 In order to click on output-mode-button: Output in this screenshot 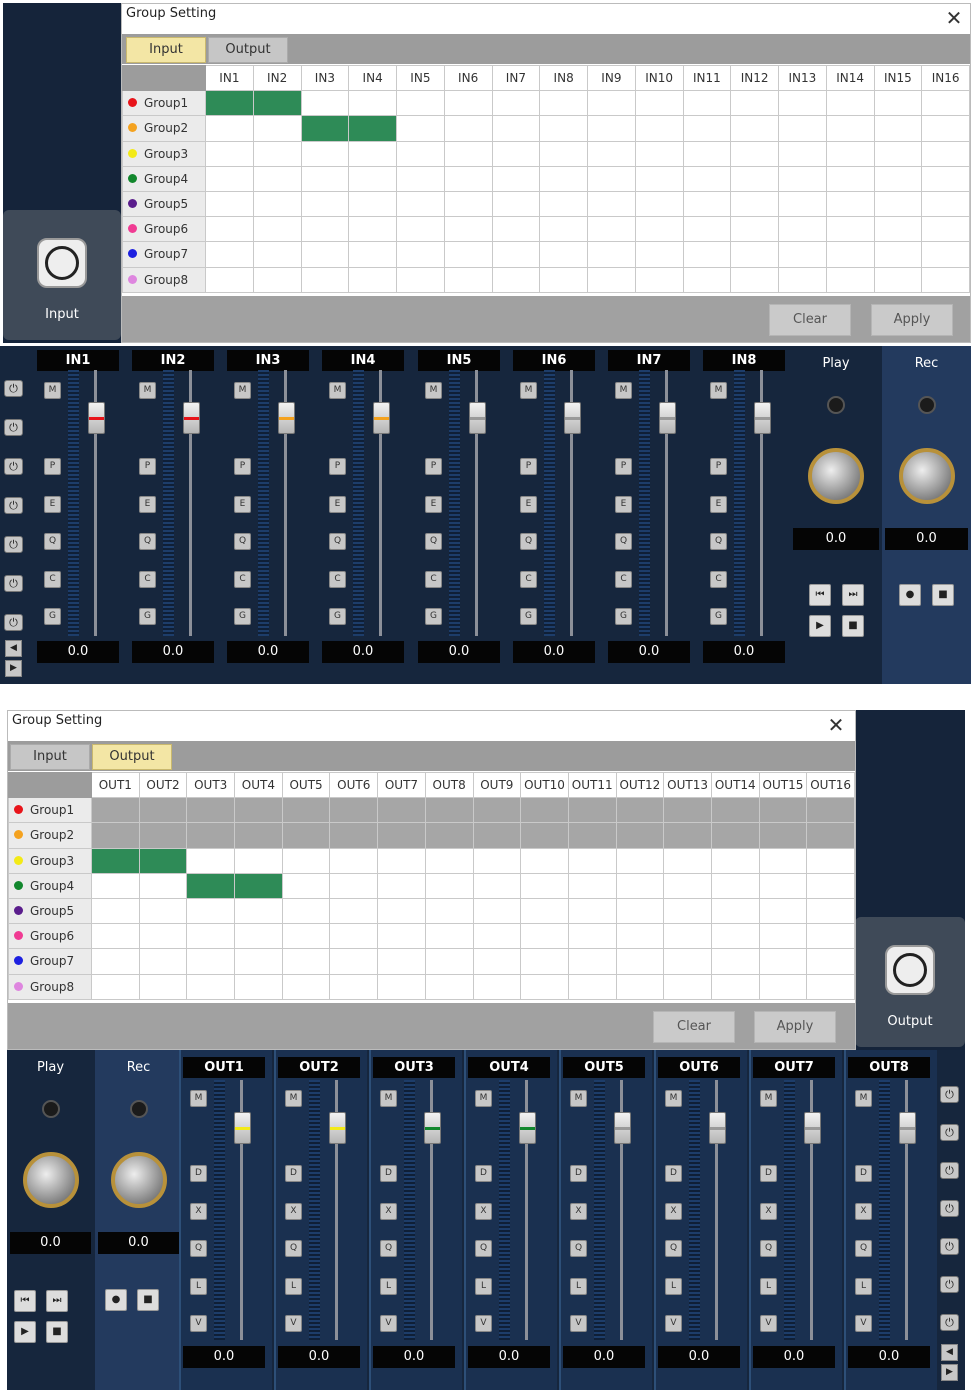, I will do `click(910, 982)`.